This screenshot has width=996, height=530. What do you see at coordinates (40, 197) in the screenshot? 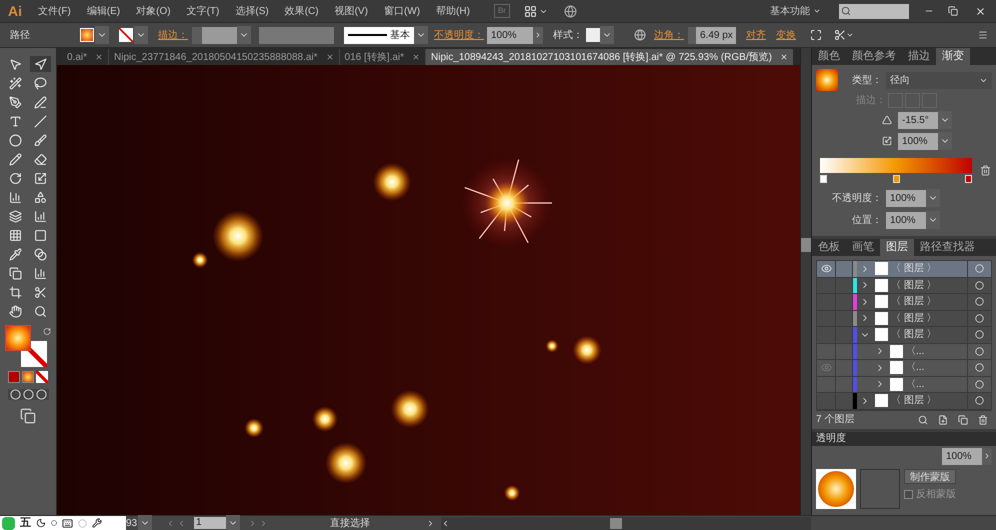
I see `free-transform-icon` at bounding box center [40, 197].